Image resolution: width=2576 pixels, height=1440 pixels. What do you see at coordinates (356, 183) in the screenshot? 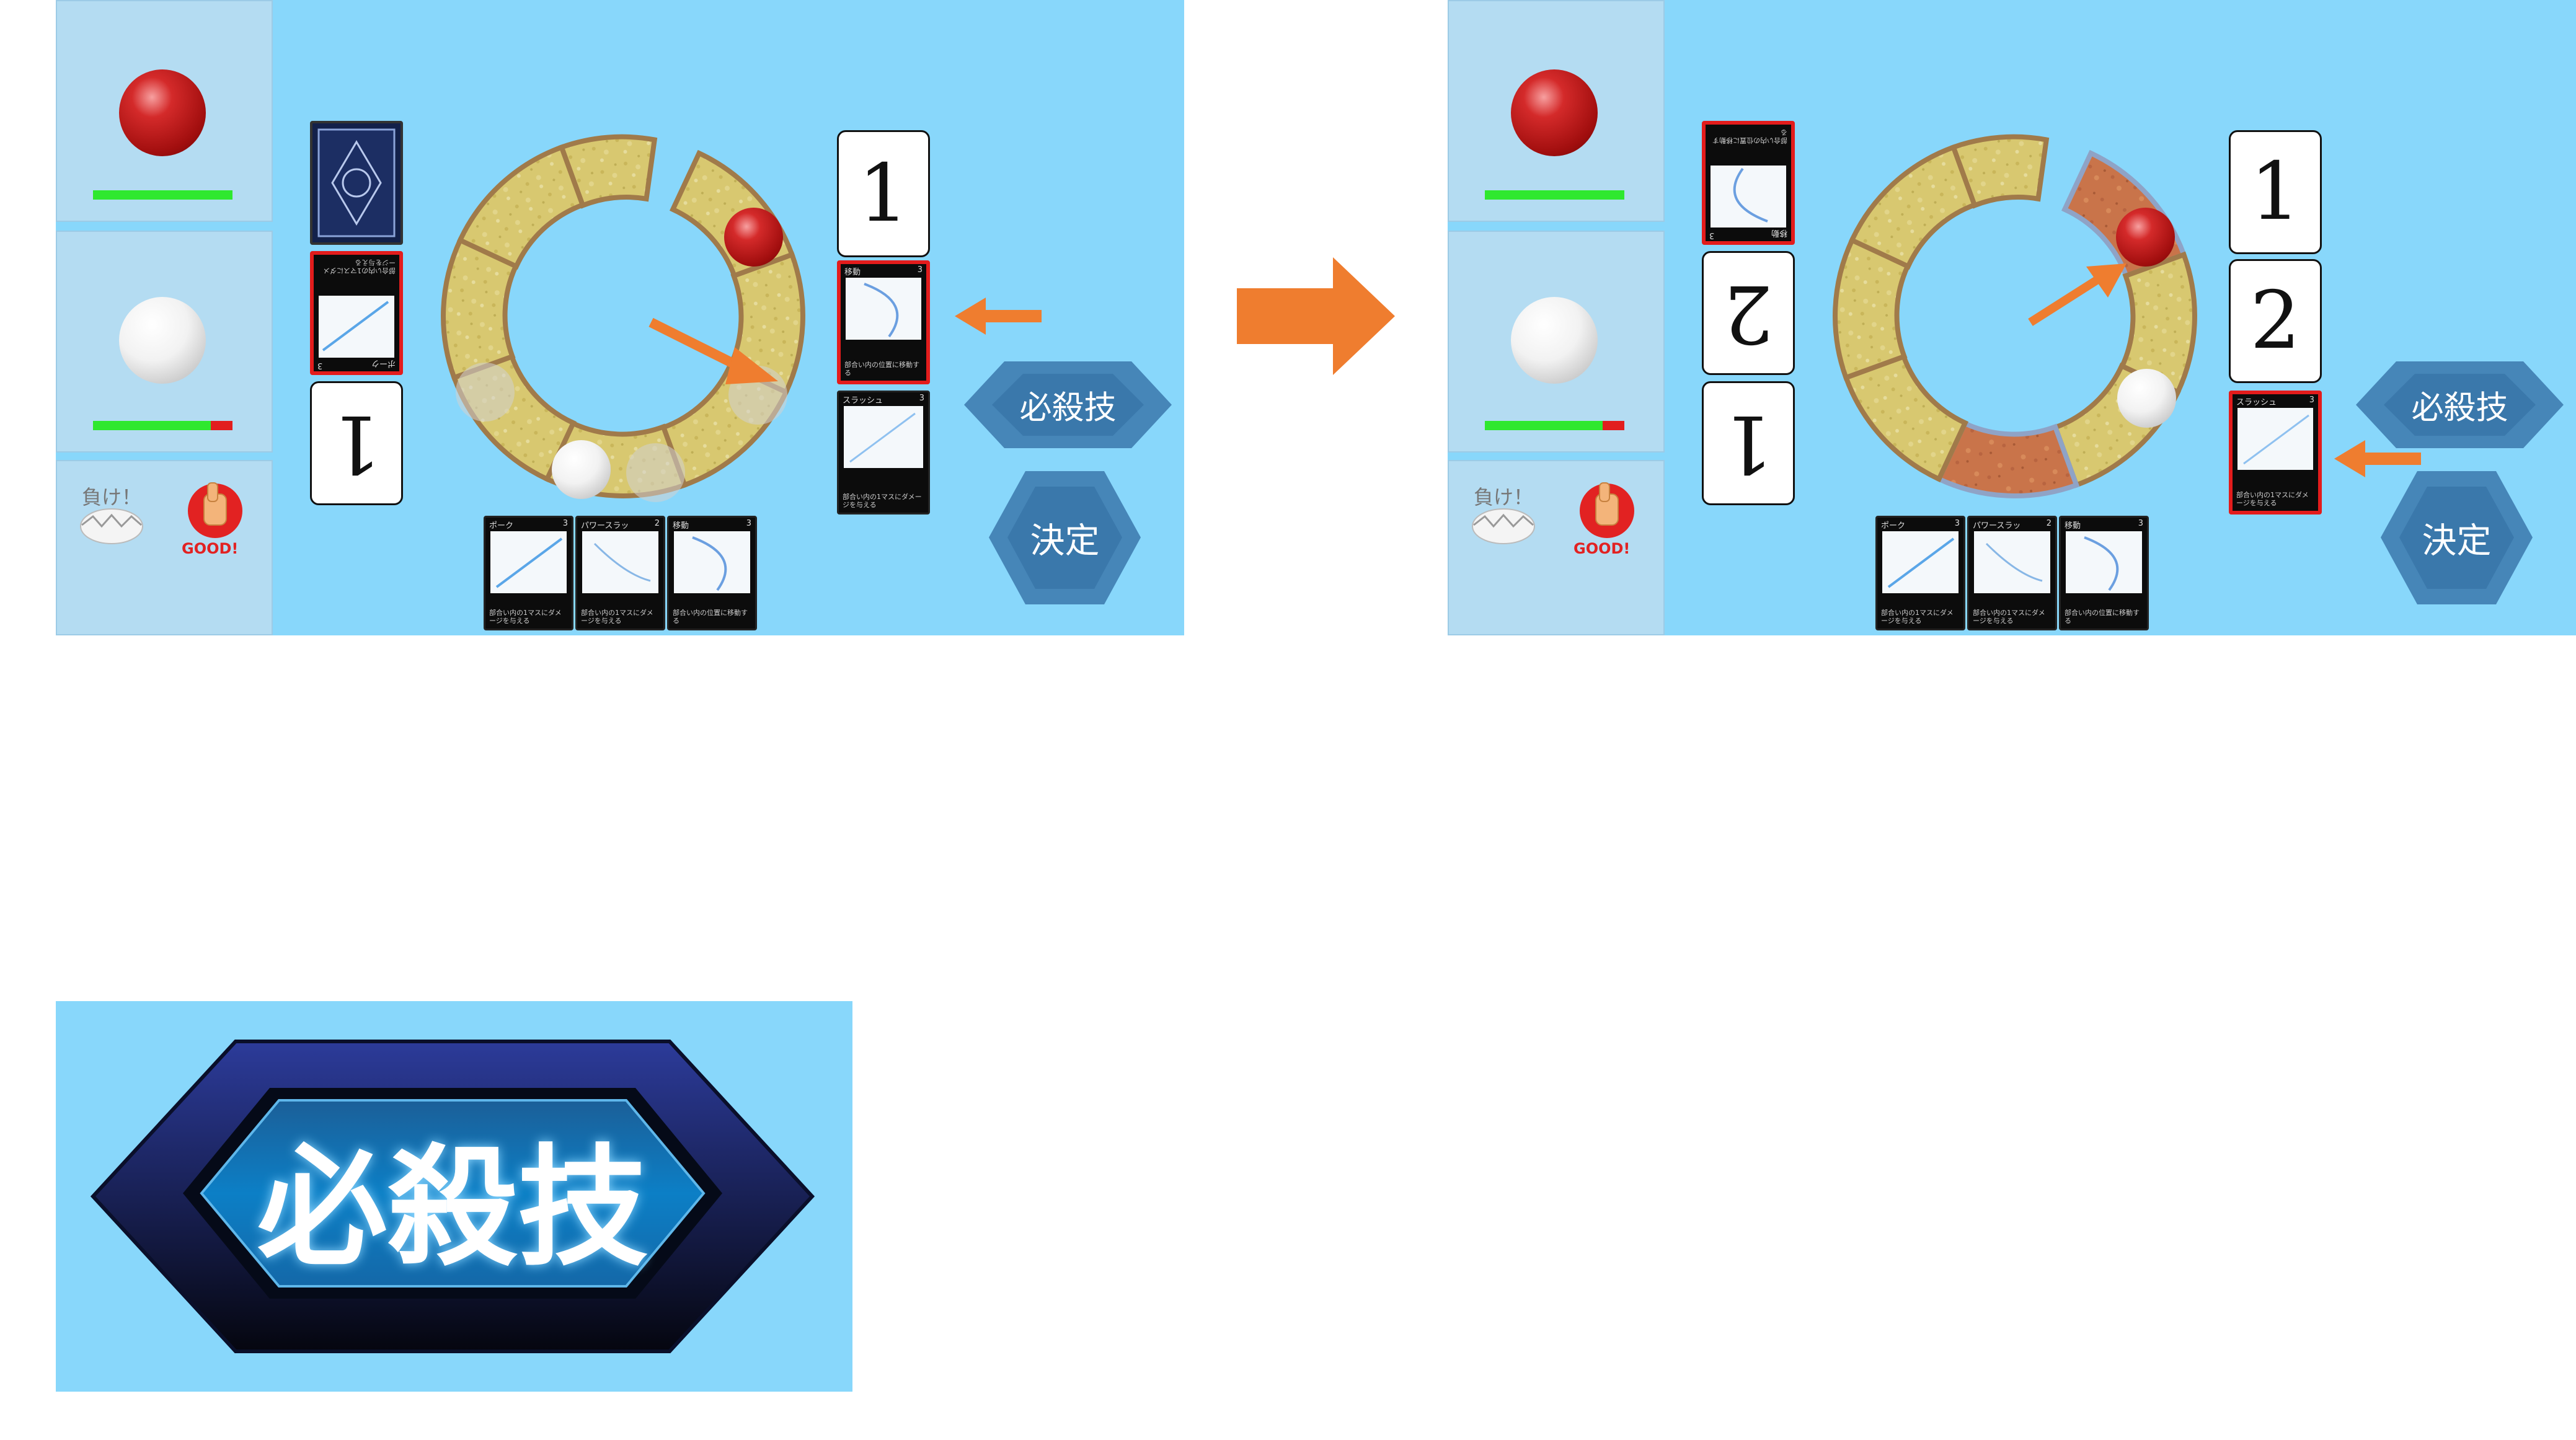
I see `deck-card-back` at bounding box center [356, 183].